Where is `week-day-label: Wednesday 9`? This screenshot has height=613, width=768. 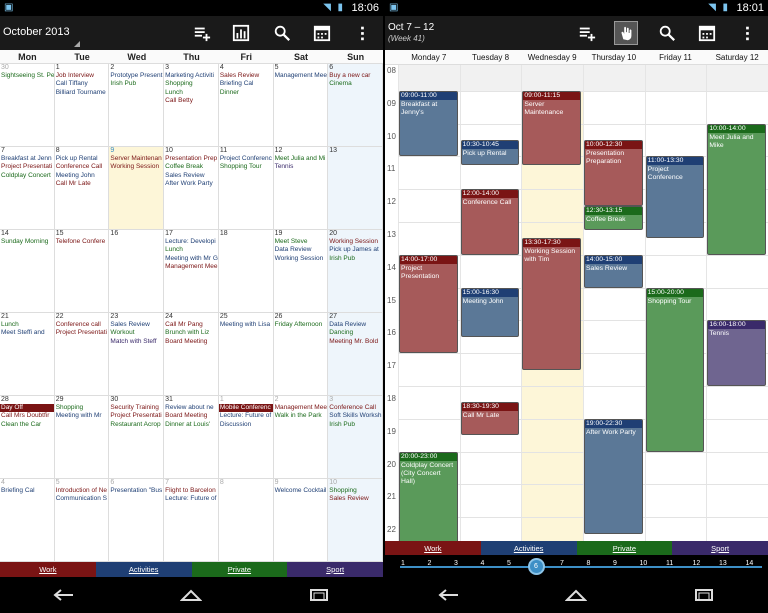
week-day-label: Wednesday 9 is located at coordinates (552, 57).